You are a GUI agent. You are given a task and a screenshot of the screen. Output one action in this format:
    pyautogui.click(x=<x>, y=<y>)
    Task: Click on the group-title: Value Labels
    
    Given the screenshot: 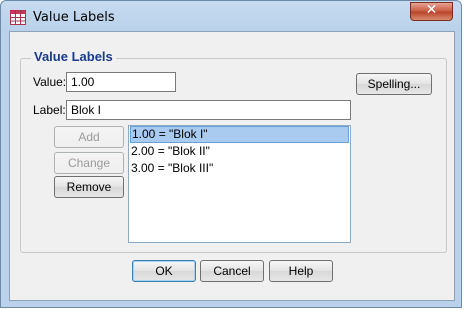 What is the action you would take?
    pyautogui.click(x=73, y=56)
    